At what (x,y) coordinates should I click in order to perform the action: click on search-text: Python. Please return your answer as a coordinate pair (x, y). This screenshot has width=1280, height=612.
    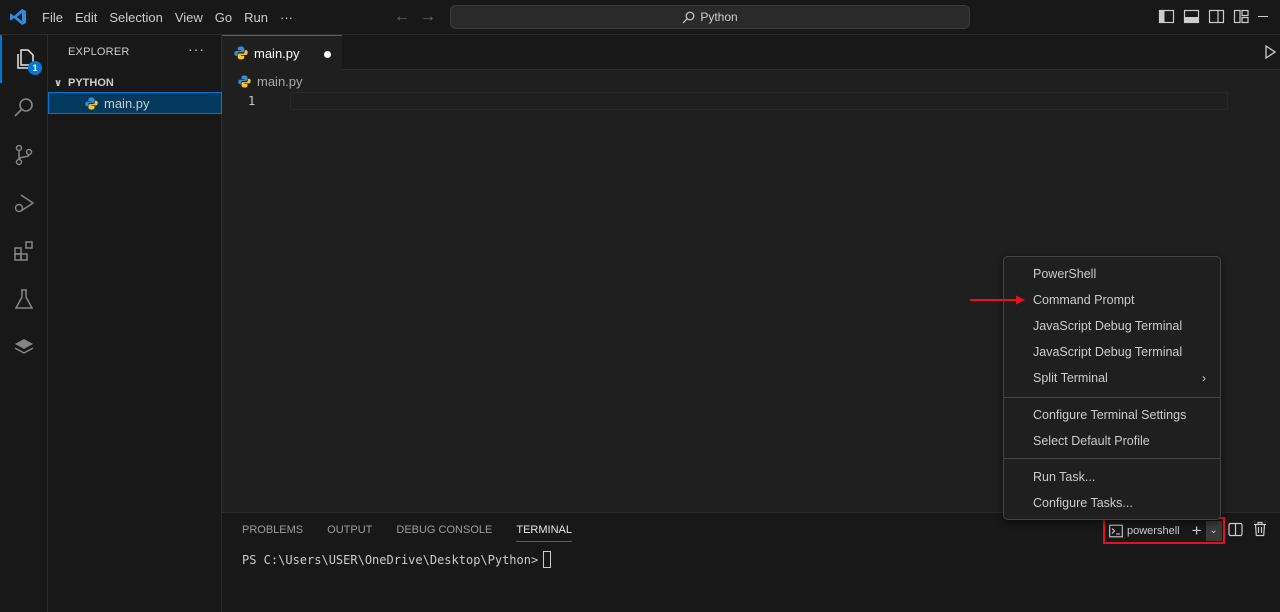
    Looking at the image, I should click on (719, 17).